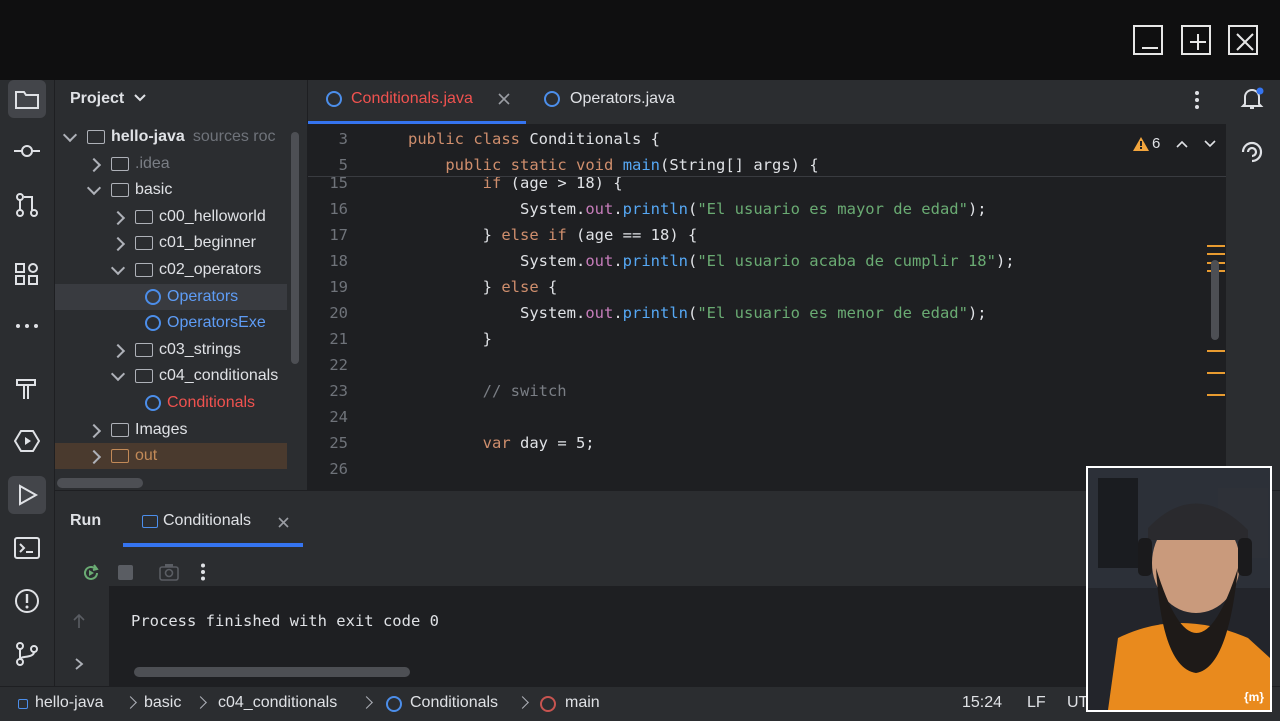 The image size is (1280, 721). I want to click on tree-item-idea: .idea, so click(171, 164).